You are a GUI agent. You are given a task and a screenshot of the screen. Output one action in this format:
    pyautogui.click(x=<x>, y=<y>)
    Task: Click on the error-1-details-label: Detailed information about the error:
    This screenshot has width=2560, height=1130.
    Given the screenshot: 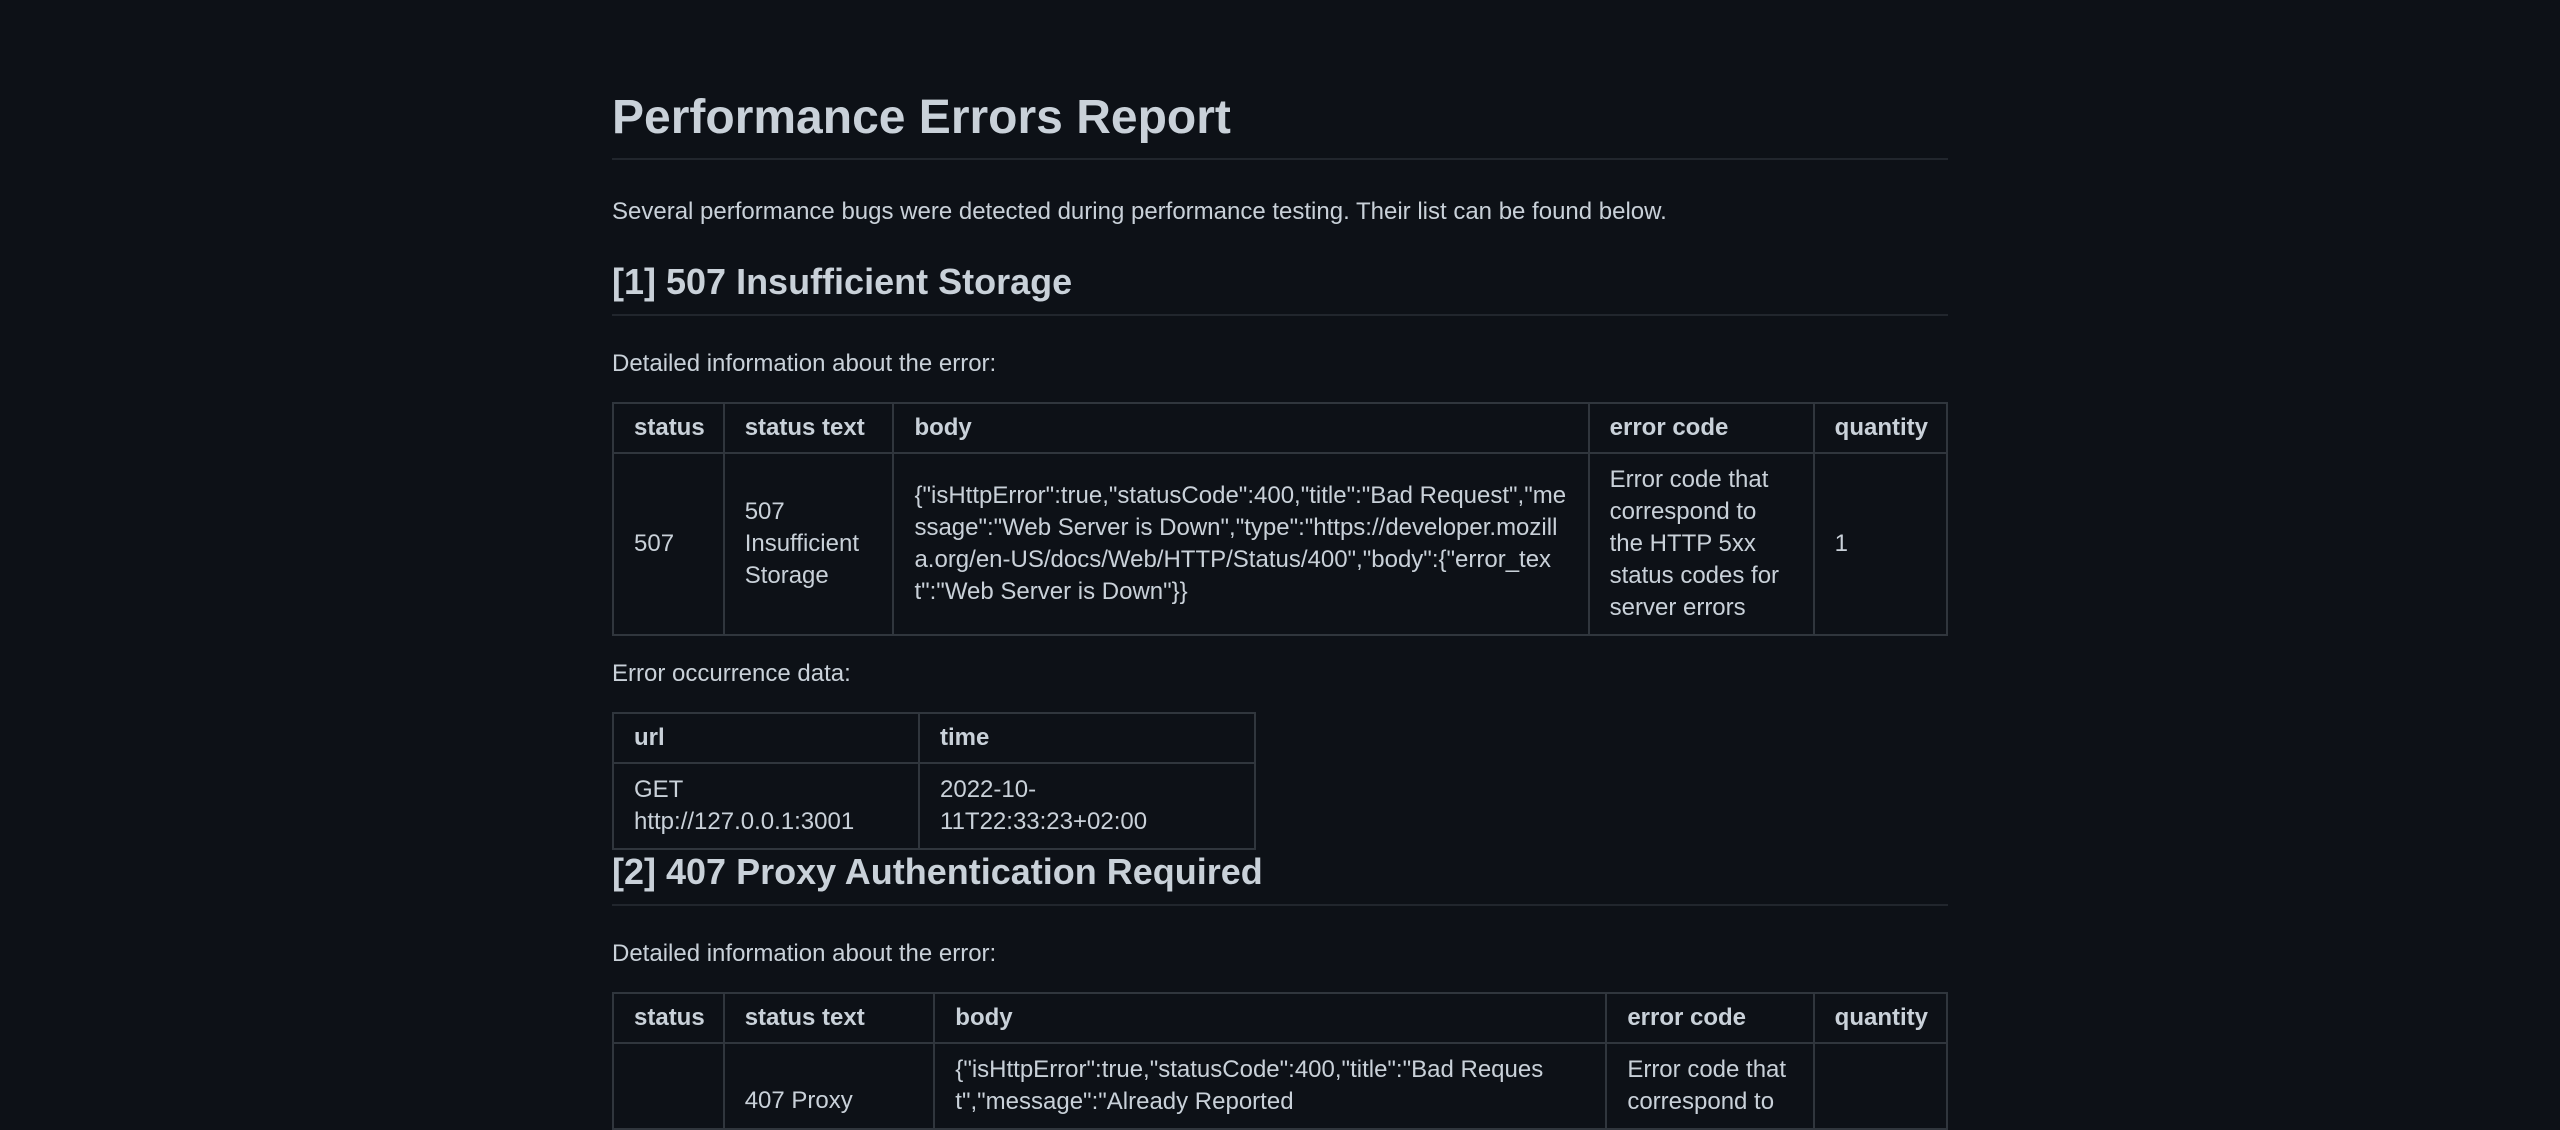 What is the action you would take?
    pyautogui.click(x=804, y=363)
    